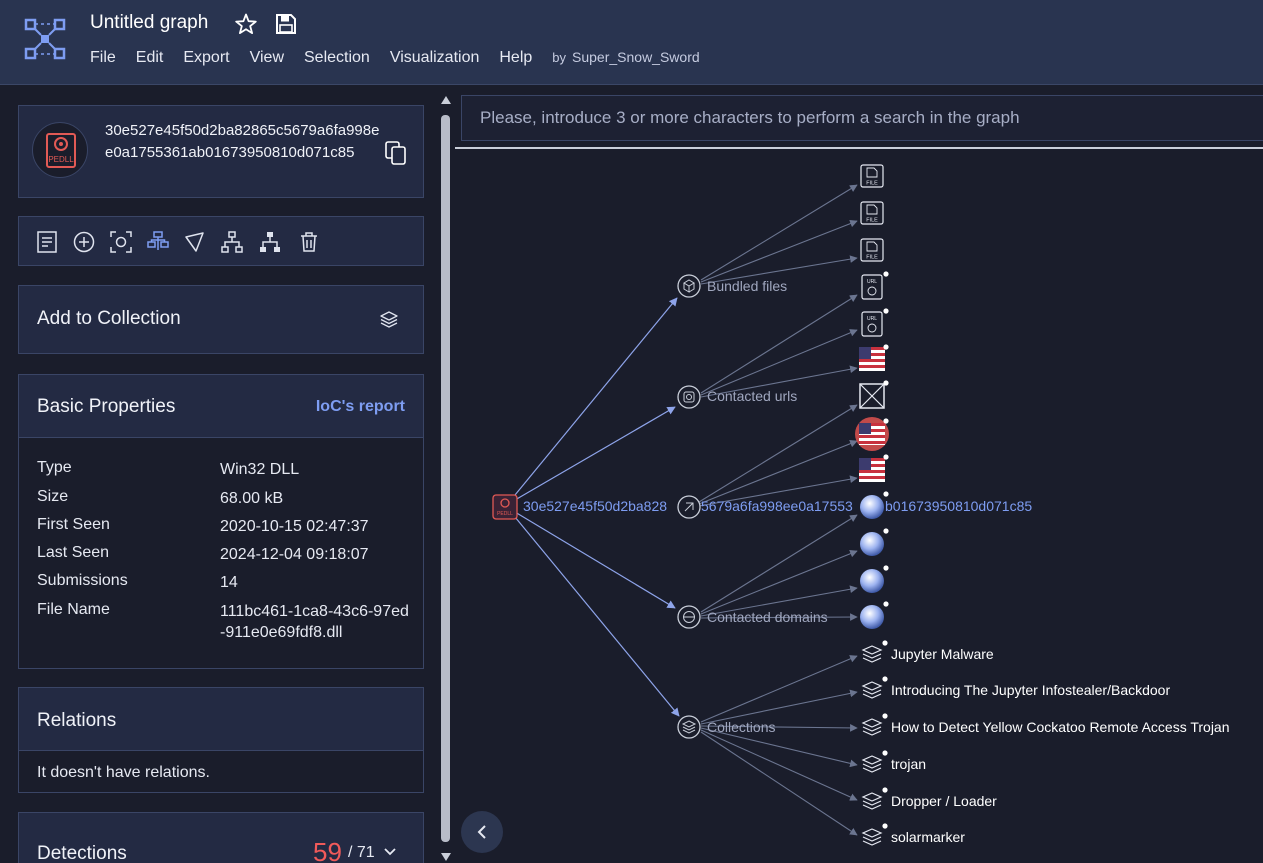 The height and width of the screenshot is (863, 1263). I want to click on menu-selection: Selection, so click(337, 58).